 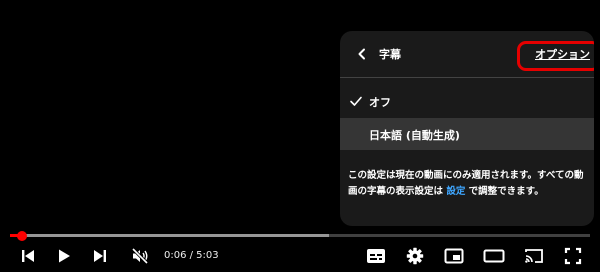 I want to click on subtitles-icon, so click(x=376, y=256).